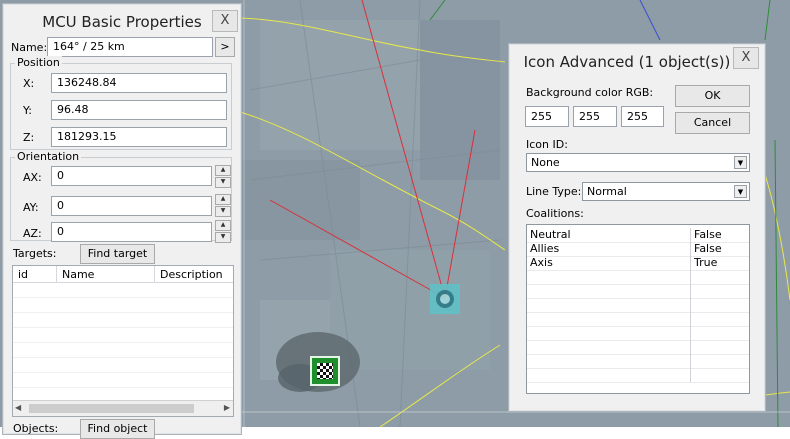 Image resolution: width=790 pixels, height=439 pixels. What do you see at coordinates (554, 191) in the screenshot?
I see `line-type-label: Line Type:` at bounding box center [554, 191].